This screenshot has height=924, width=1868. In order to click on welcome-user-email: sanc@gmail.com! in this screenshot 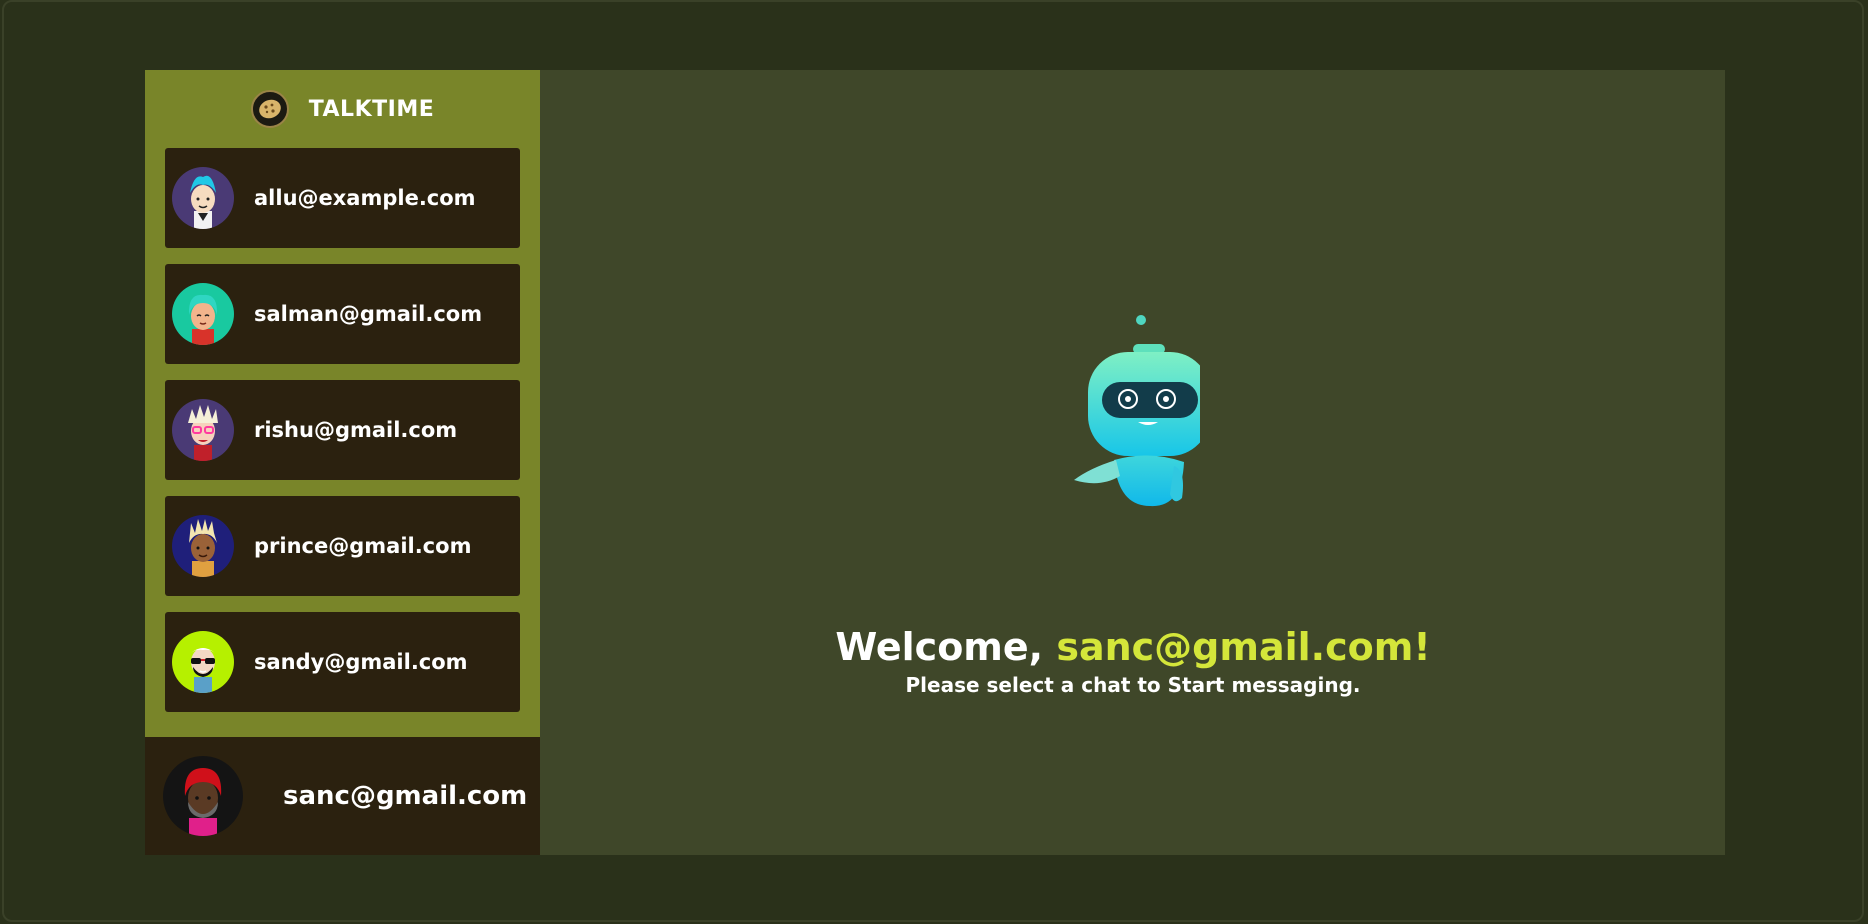, I will do `click(1243, 647)`.